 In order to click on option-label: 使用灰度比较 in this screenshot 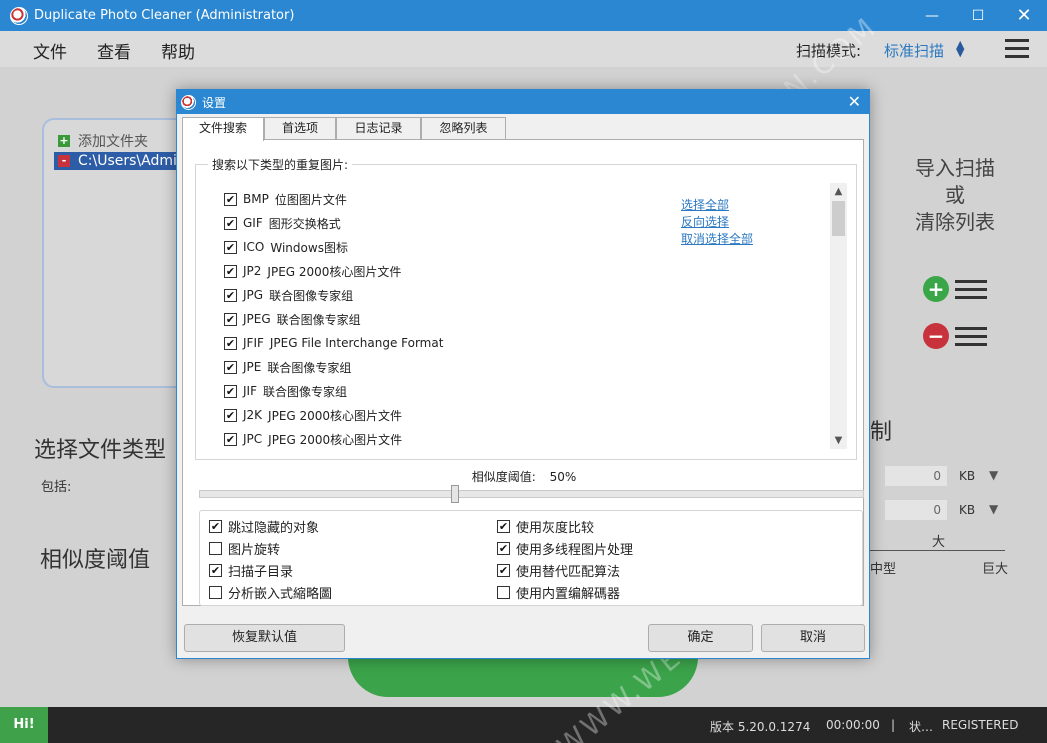, I will do `click(555, 528)`.